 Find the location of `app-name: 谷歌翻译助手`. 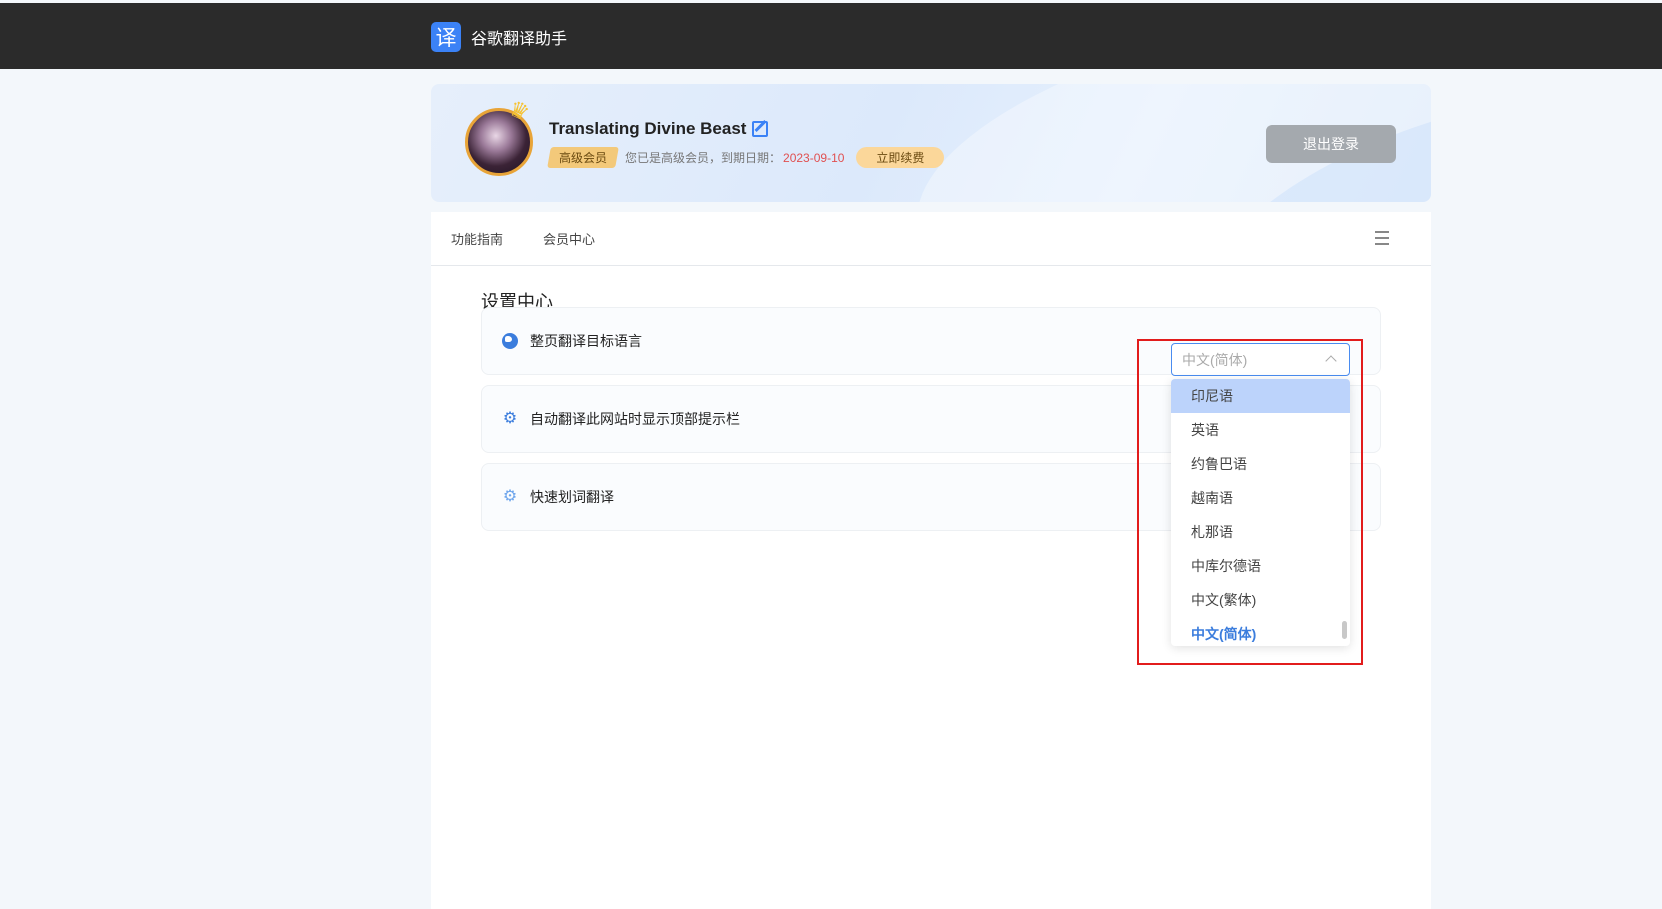

app-name: 谷歌翻译助手 is located at coordinates (519, 39).